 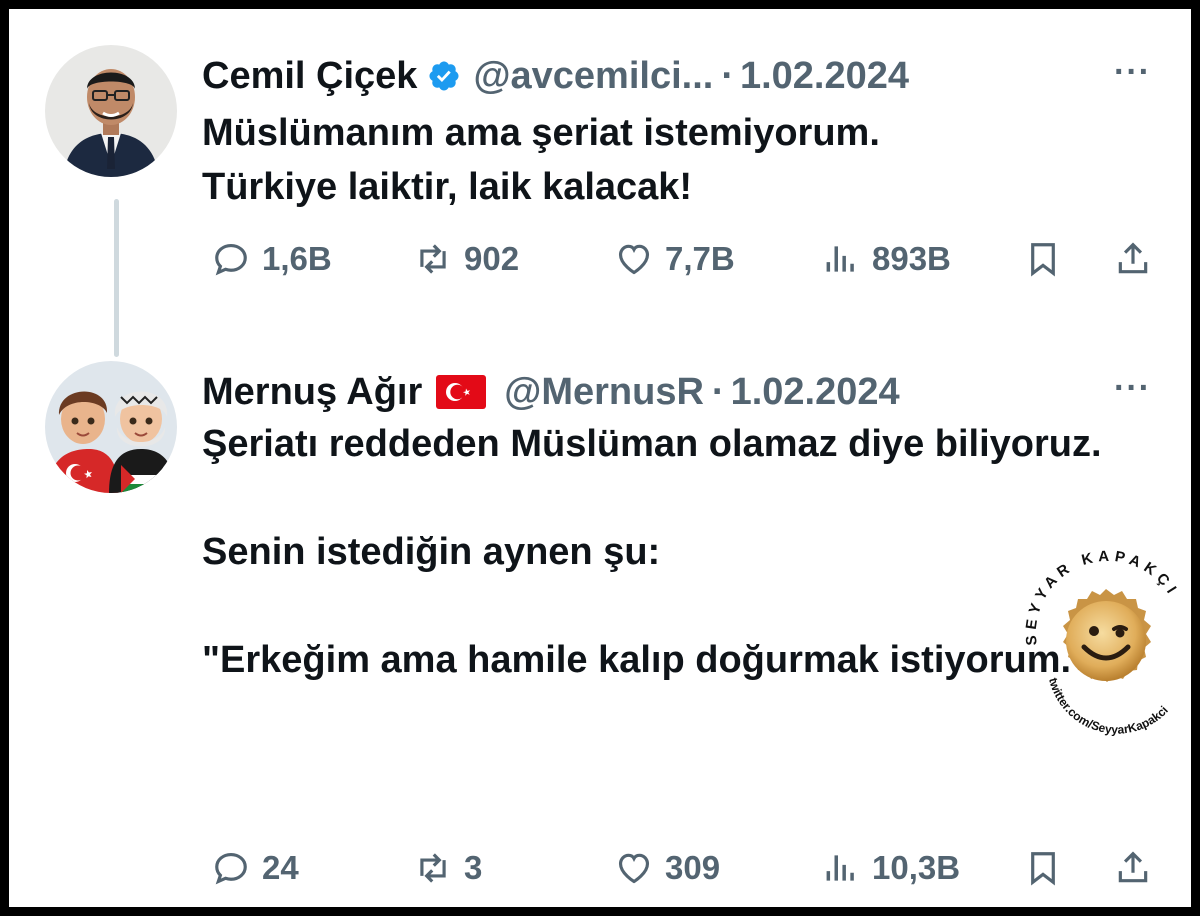 What do you see at coordinates (541, 133) in the screenshot?
I see `text-line: Müslümanım ama şeriat istemiyorum.` at bounding box center [541, 133].